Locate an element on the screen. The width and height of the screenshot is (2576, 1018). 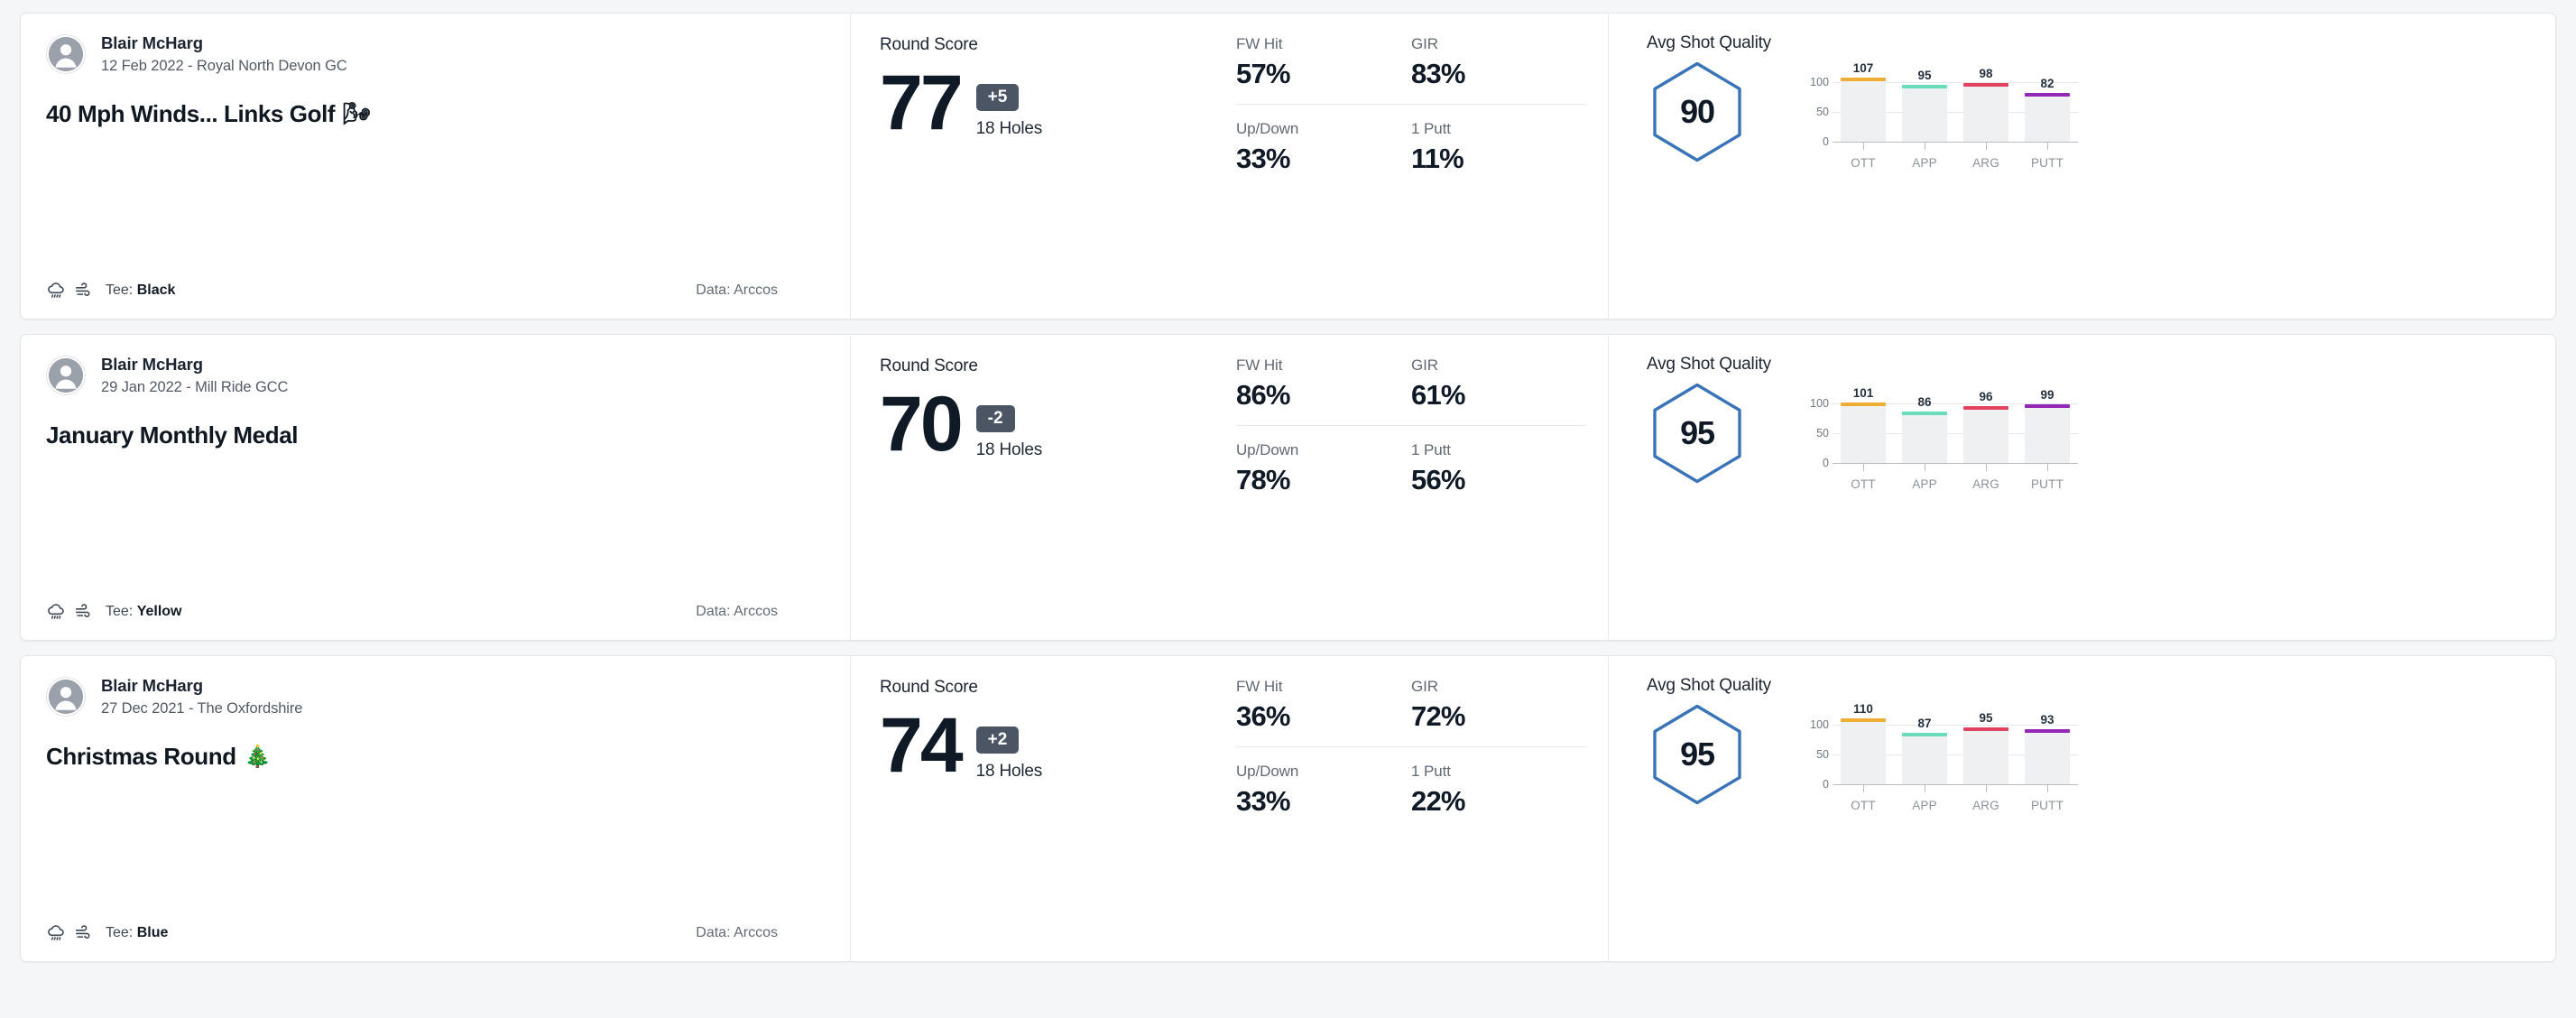
bar-value-label: 101 is located at coordinates (1863, 393).